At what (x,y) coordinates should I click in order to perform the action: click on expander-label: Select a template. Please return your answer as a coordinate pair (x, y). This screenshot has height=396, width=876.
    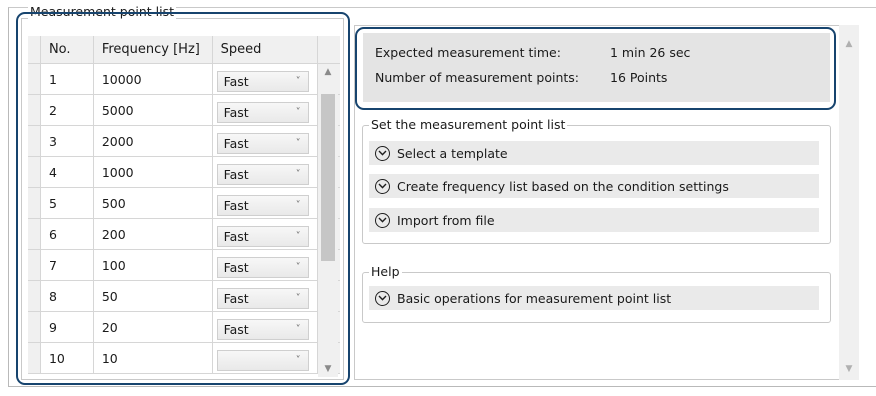
    Looking at the image, I should click on (452, 153).